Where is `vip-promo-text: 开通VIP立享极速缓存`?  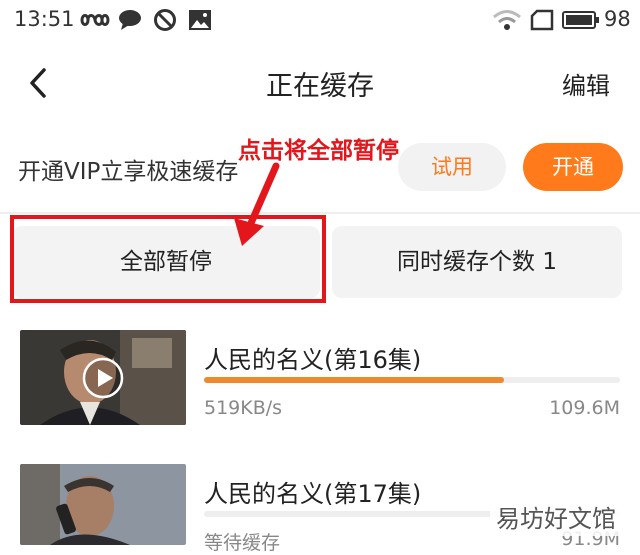 vip-promo-text: 开通VIP立享极速缓存 is located at coordinates (128, 172).